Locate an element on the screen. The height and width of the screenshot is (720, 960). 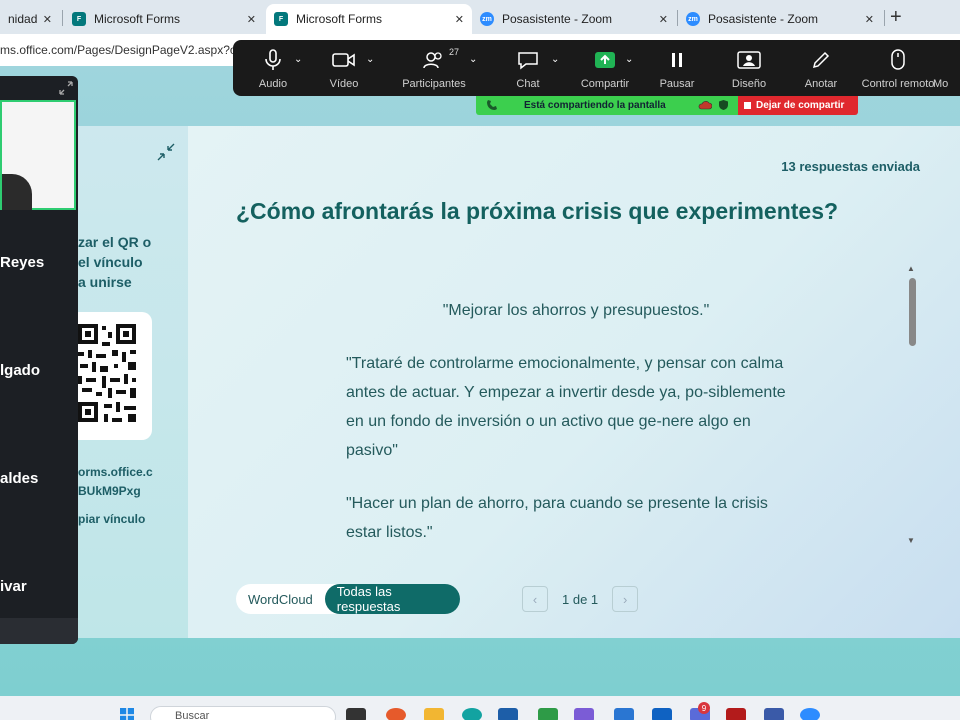
excel-icon is located at coordinates (548, 714).